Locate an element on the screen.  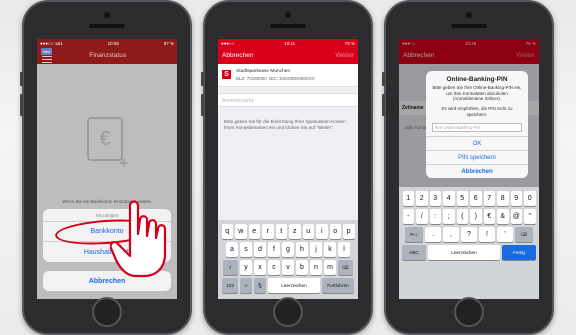
nav-bar: Abbrechen Weiter is located at coordinates (288, 55).